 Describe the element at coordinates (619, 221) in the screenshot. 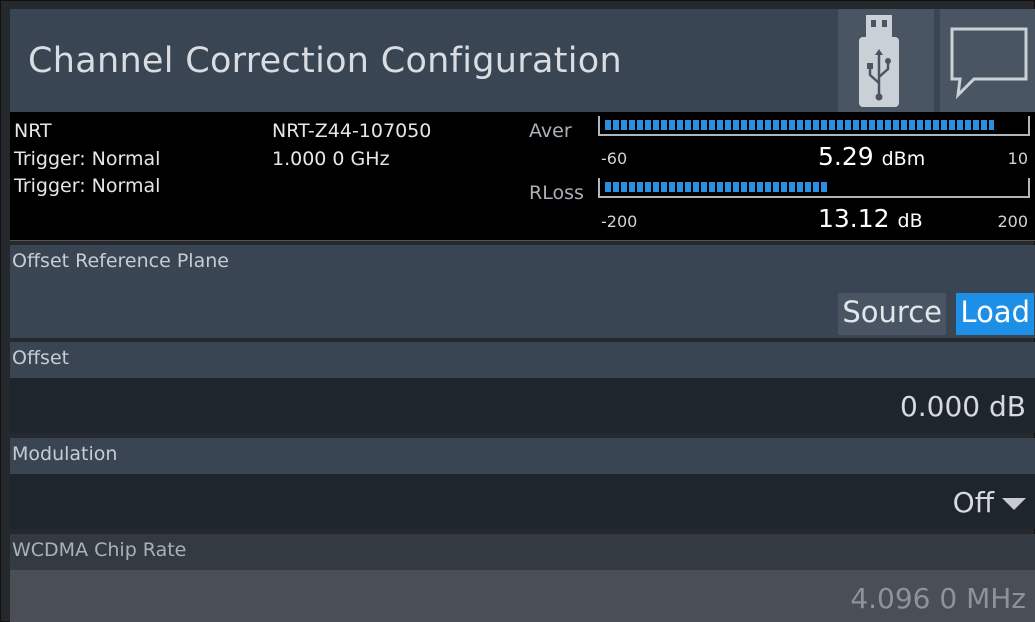

I see `rloss-min: -200` at that location.